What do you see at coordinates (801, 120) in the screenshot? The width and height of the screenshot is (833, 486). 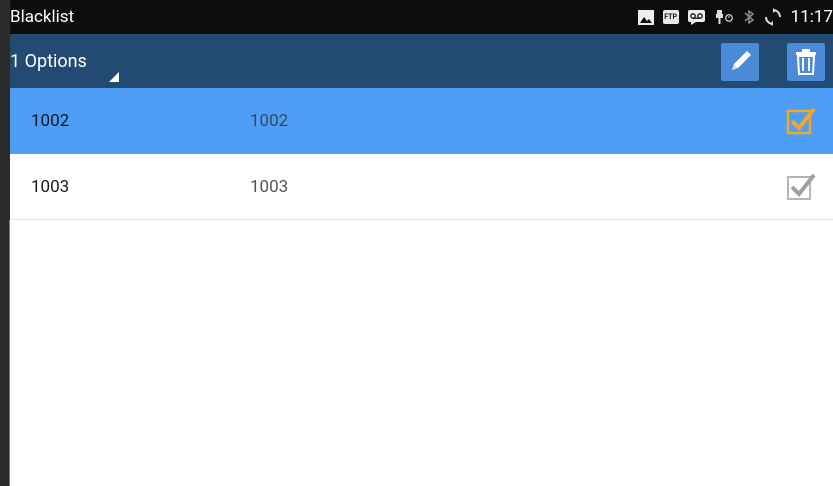 I see `checkbox-checked-icon` at bounding box center [801, 120].